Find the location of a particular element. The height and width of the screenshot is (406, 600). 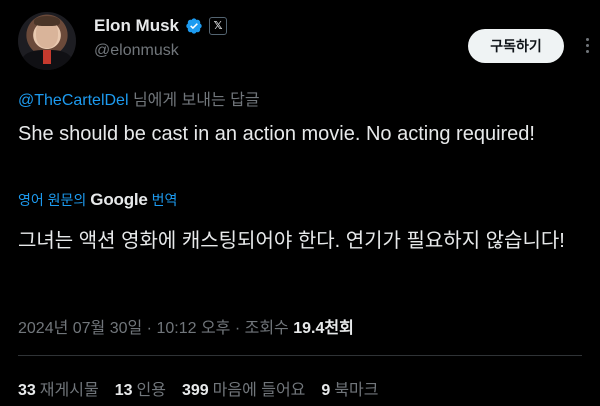

likes-label: 마음에 들어요 is located at coordinates (259, 390).